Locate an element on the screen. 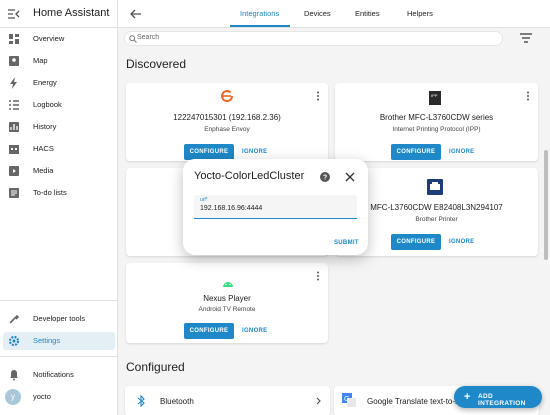 Image resolution: width=550 pixels, height=415 pixels. enphase-logo-icon is located at coordinates (227, 96).